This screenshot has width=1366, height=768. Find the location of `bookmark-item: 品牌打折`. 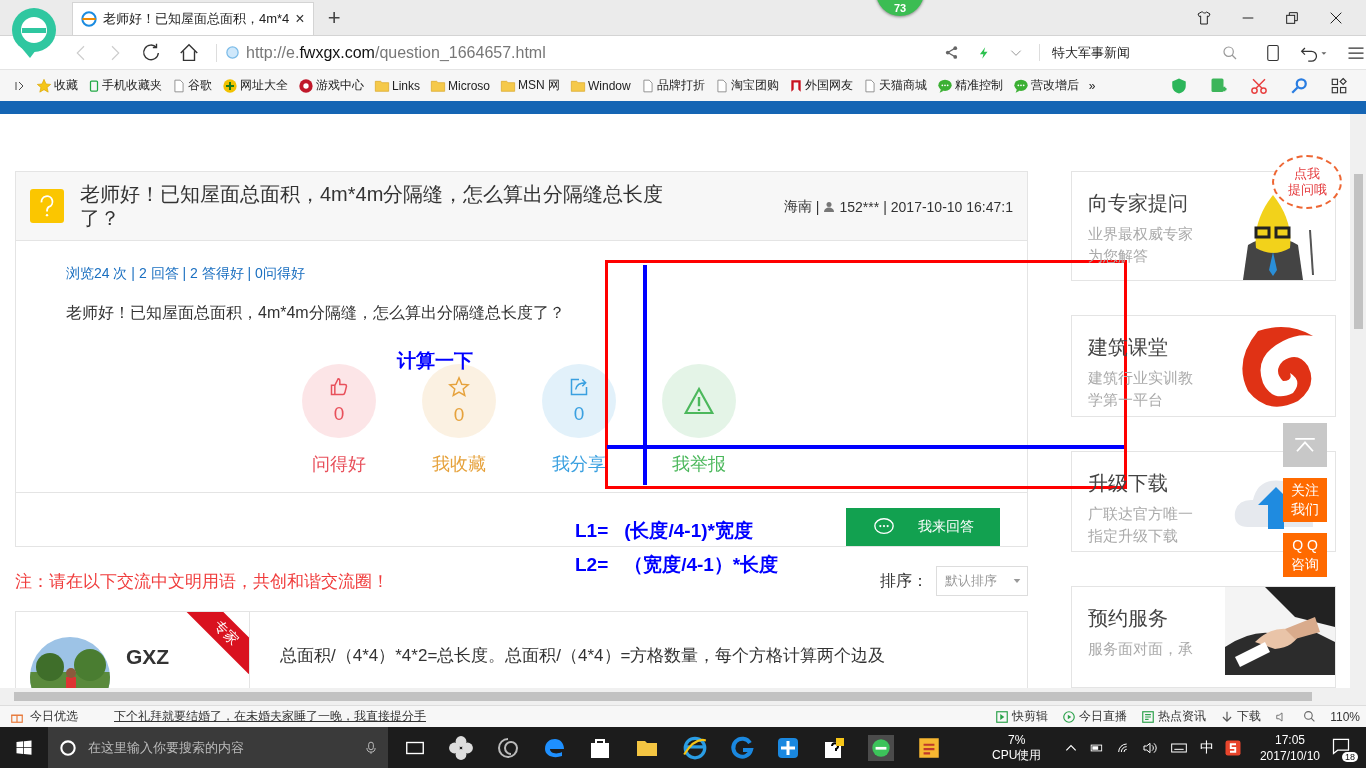

bookmark-item: 品牌打折 is located at coordinates (672, 85).